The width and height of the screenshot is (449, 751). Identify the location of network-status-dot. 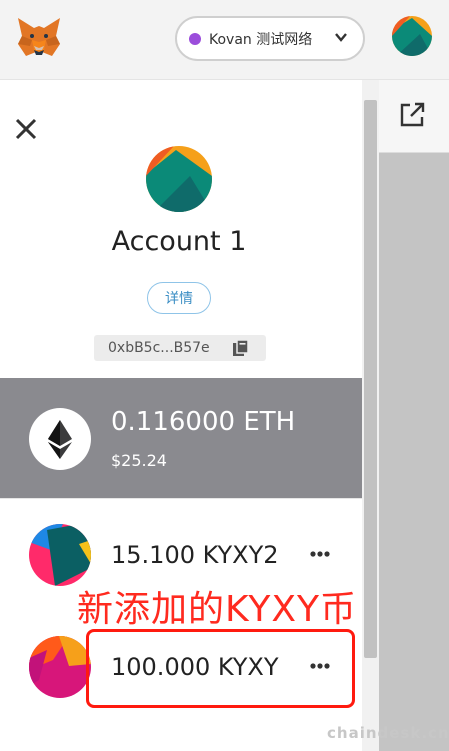
(195, 38).